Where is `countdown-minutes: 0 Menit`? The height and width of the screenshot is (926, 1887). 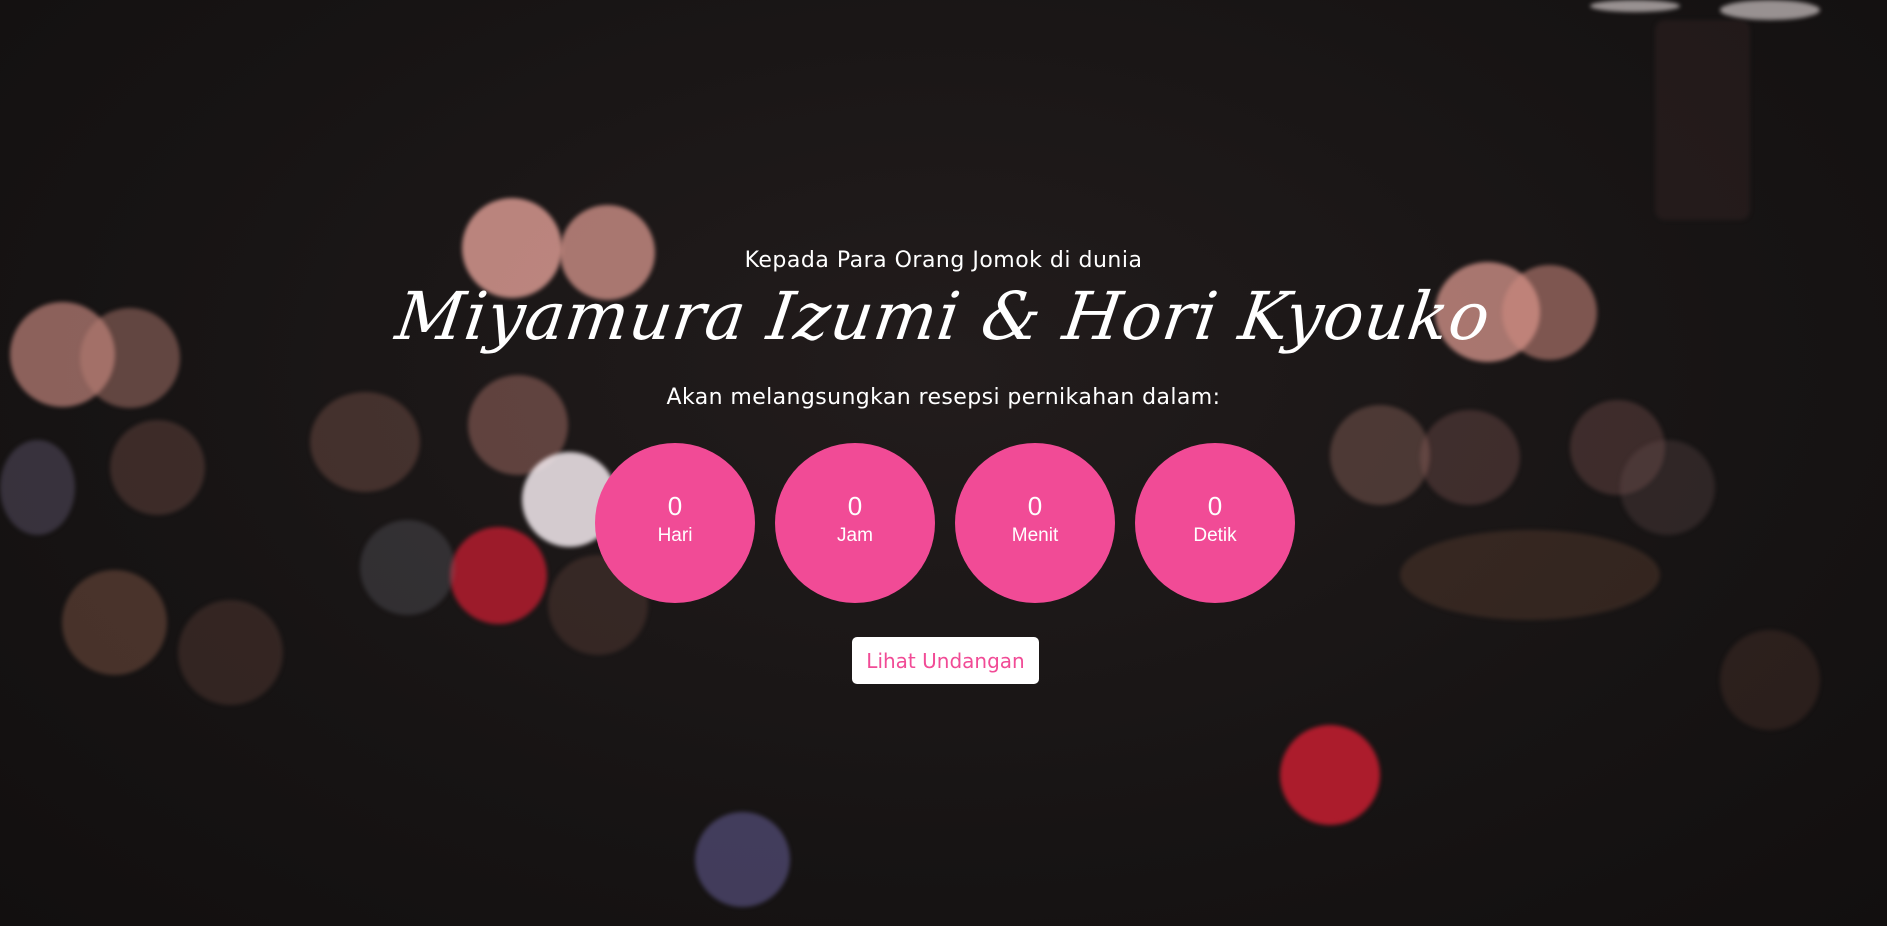 countdown-minutes: 0 Menit is located at coordinates (1035, 523).